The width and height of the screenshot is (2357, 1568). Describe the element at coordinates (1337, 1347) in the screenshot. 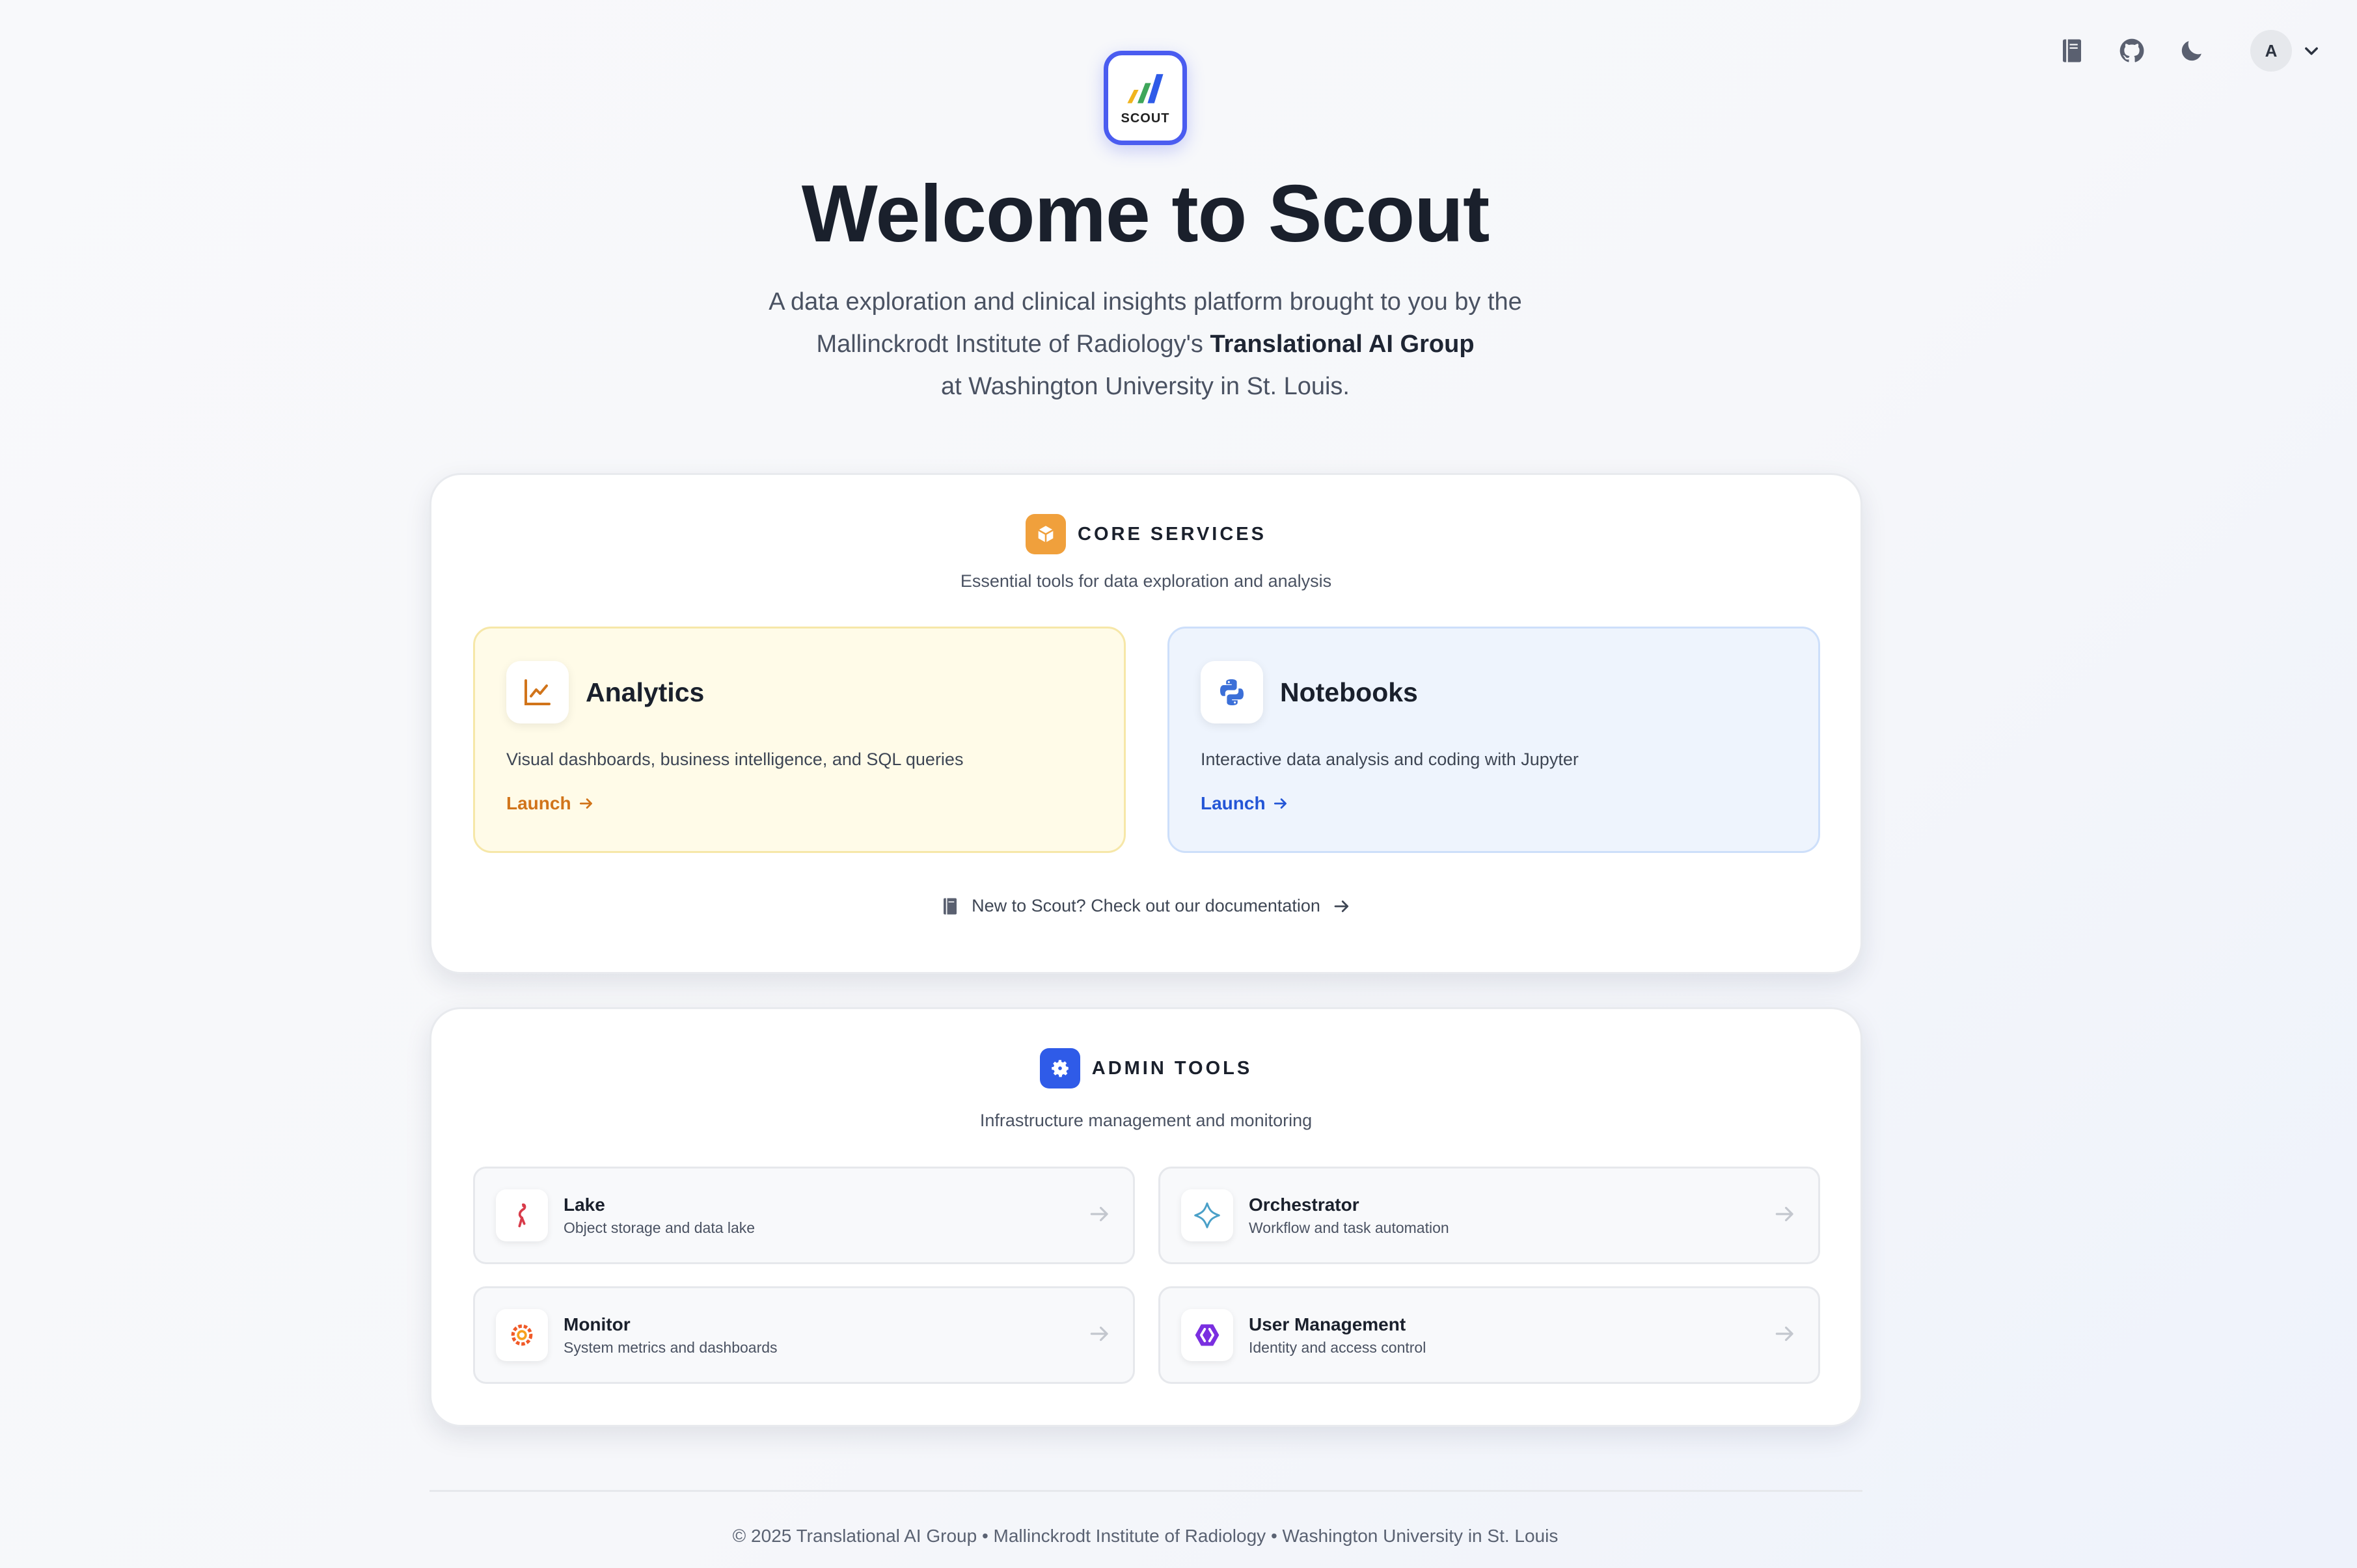

I see `user-management-subtitle: Identity and access control` at that location.